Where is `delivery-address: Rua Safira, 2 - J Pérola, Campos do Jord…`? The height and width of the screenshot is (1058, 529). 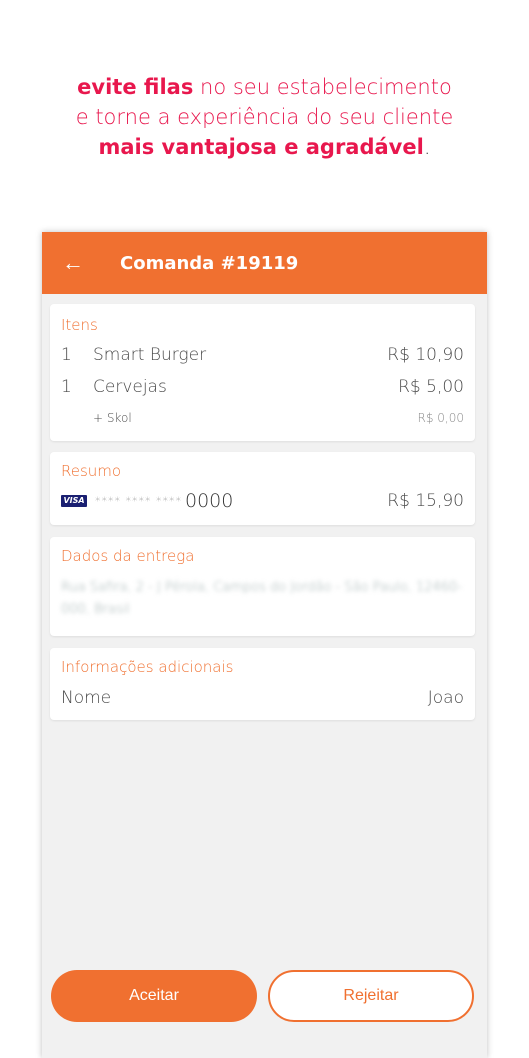
delivery-address: Rua Safira, 2 - J Pérola, Campos do Jord… is located at coordinates (262, 598).